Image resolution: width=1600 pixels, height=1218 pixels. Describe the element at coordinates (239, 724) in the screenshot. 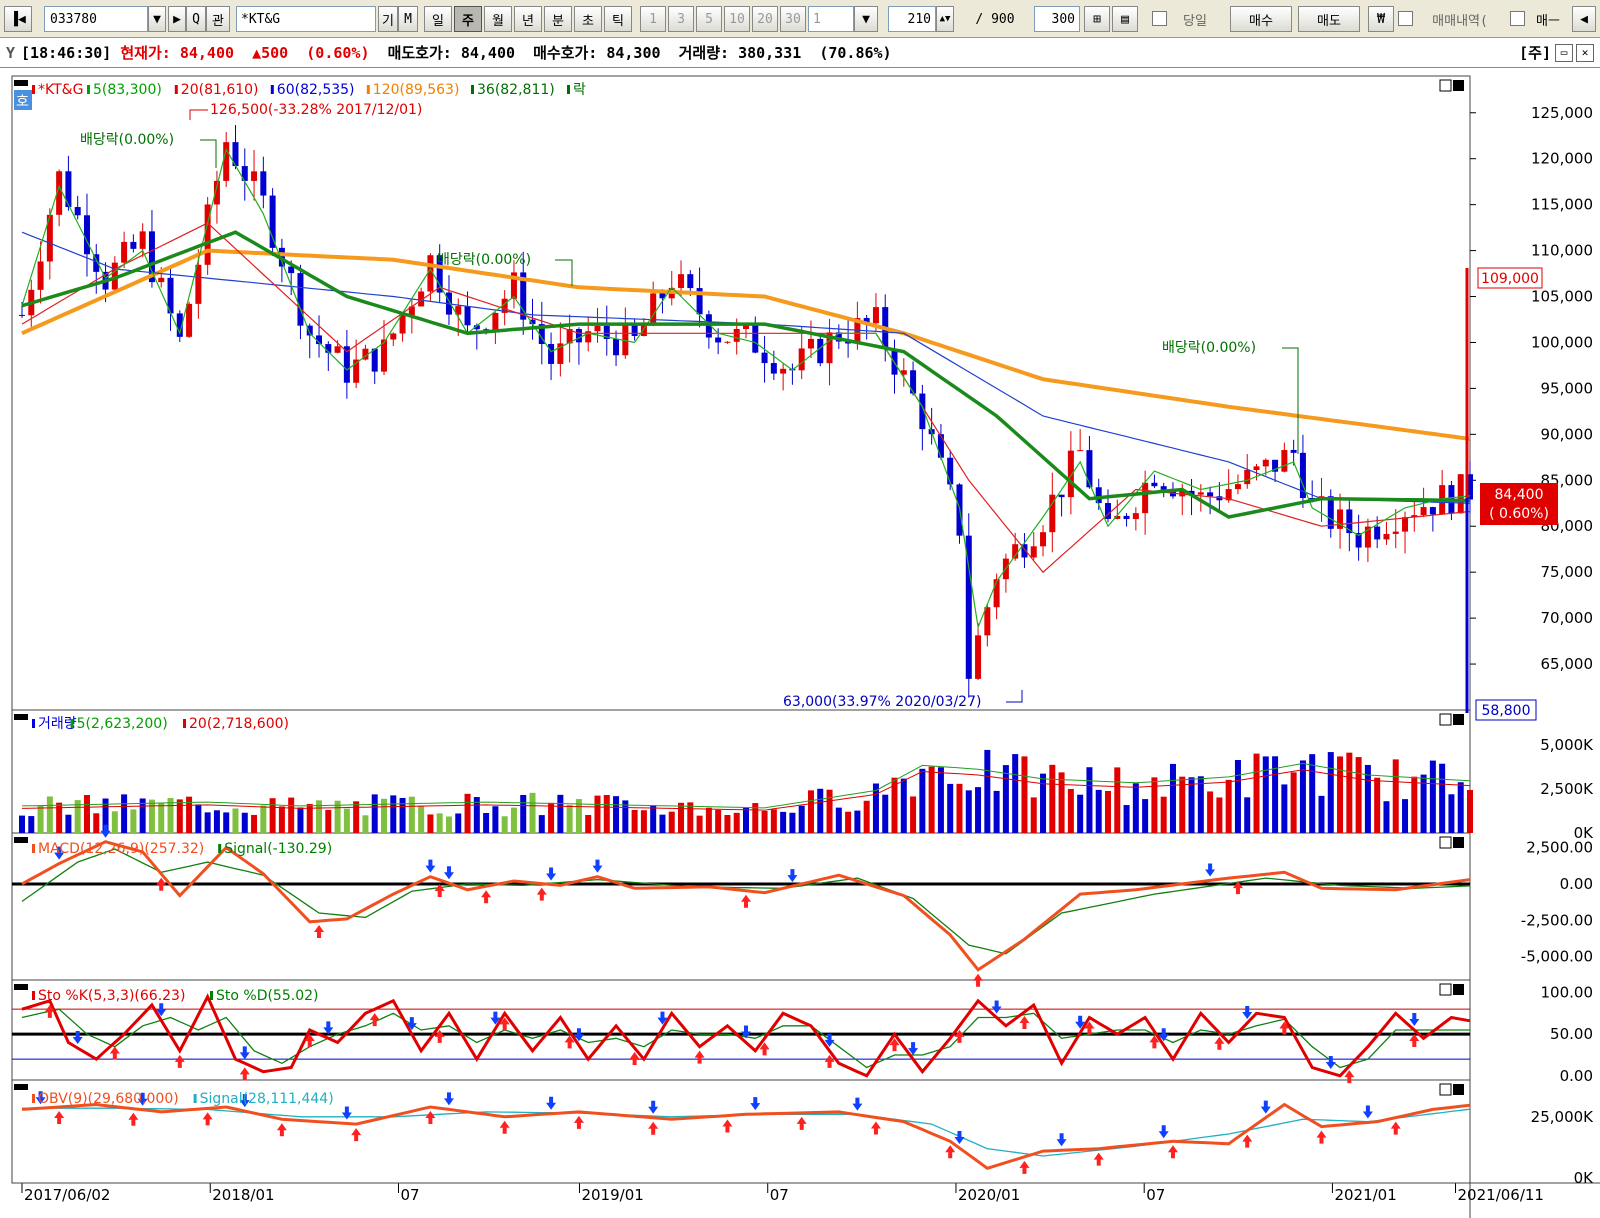

I see `volume-legend-item: 20(2,718,600)` at that location.